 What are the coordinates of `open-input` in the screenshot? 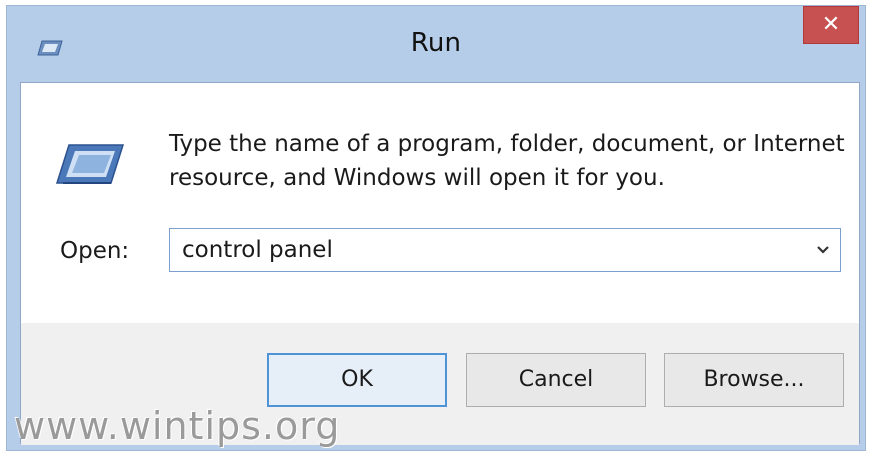 It's located at (482, 250).